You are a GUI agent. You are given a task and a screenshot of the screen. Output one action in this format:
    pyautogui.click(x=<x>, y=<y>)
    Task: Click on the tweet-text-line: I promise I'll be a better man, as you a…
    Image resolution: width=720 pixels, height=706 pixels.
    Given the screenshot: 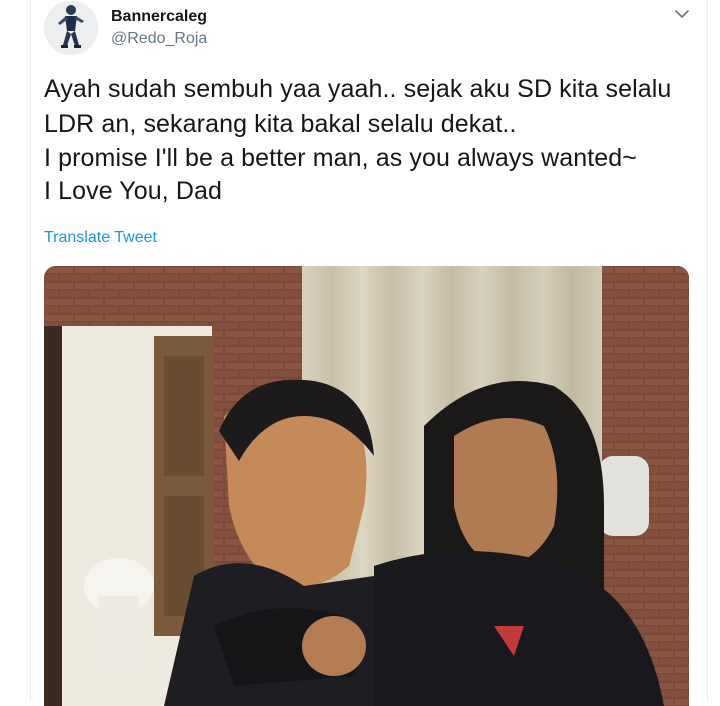 What is the action you would take?
    pyautogui.click(x=341, y=158)
    